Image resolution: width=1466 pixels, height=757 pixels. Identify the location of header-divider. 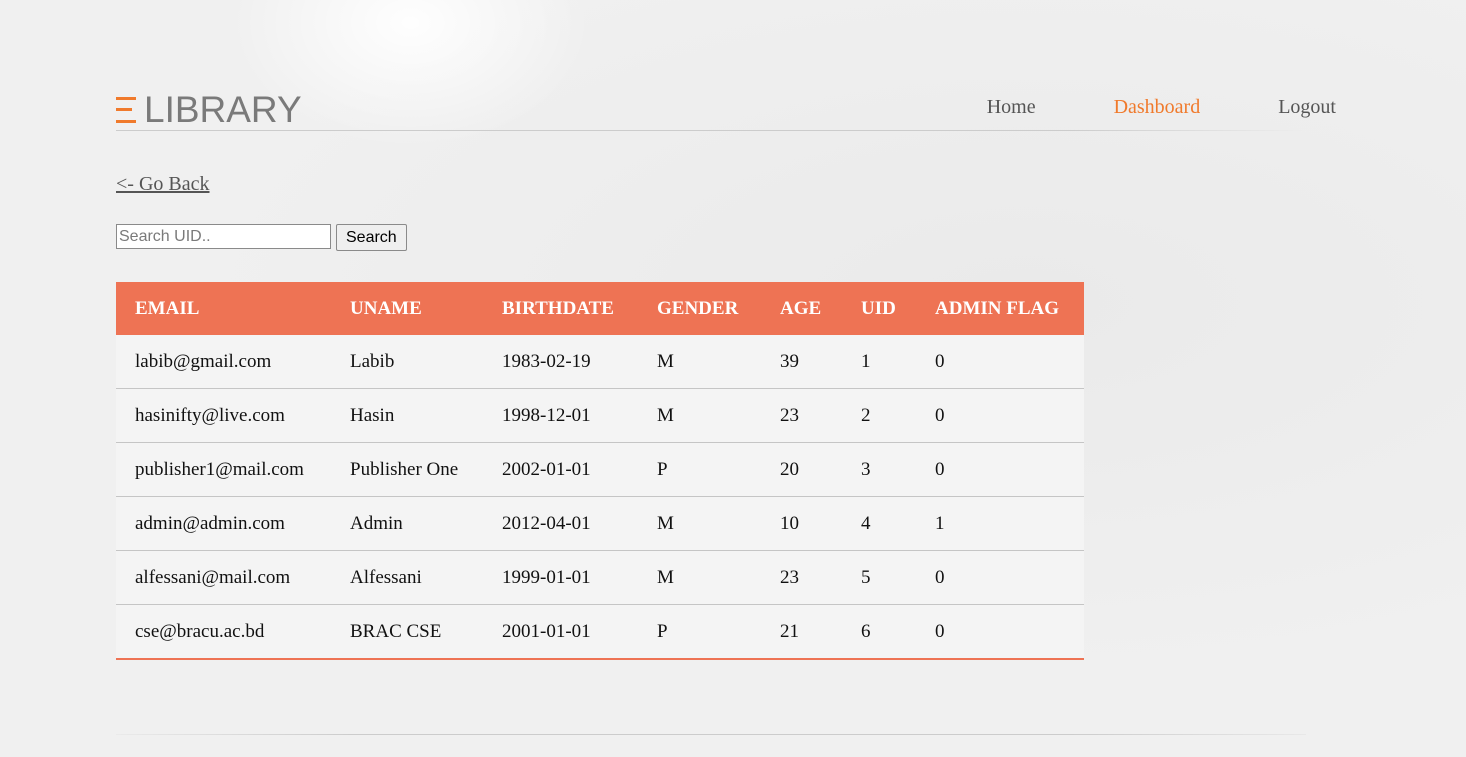
(711, 130).